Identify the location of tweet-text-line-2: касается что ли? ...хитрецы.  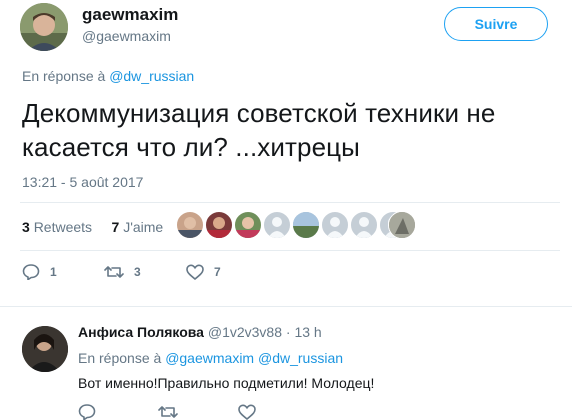
(191, 147).